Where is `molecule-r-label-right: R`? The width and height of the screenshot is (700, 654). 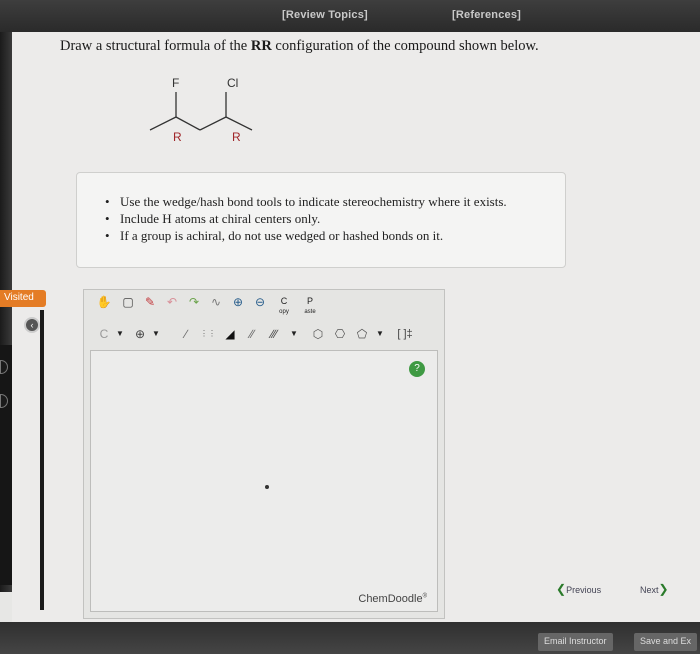
molecule-r-label-right: R is located at coordinates (236, 137).